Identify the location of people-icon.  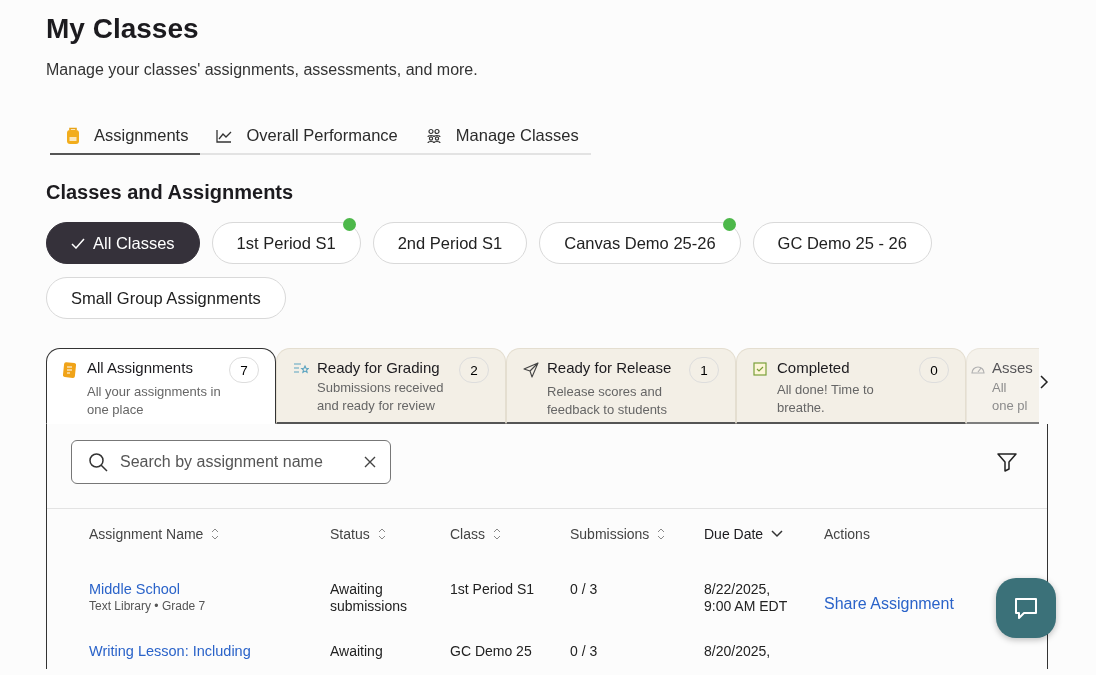
(433, 135).